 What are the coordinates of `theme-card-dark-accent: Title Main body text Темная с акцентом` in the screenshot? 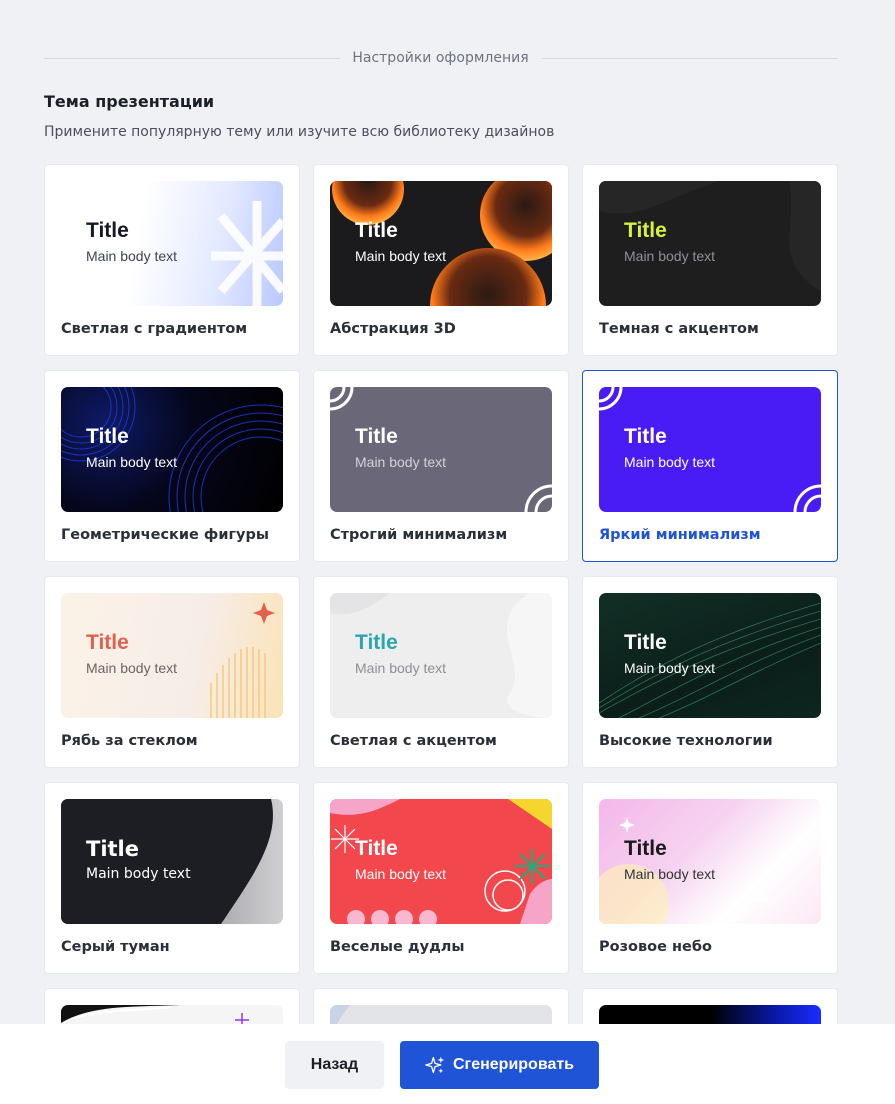 It's located at (710, 260).